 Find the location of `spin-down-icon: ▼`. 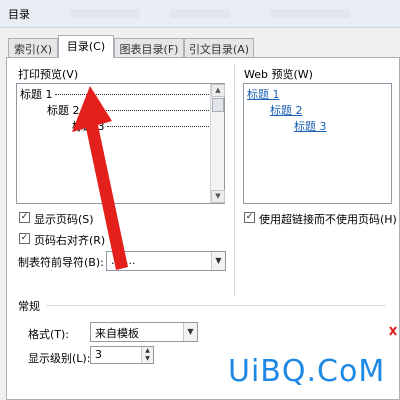

spin-down-icon: ▼ is located at coordinates (147, 359).